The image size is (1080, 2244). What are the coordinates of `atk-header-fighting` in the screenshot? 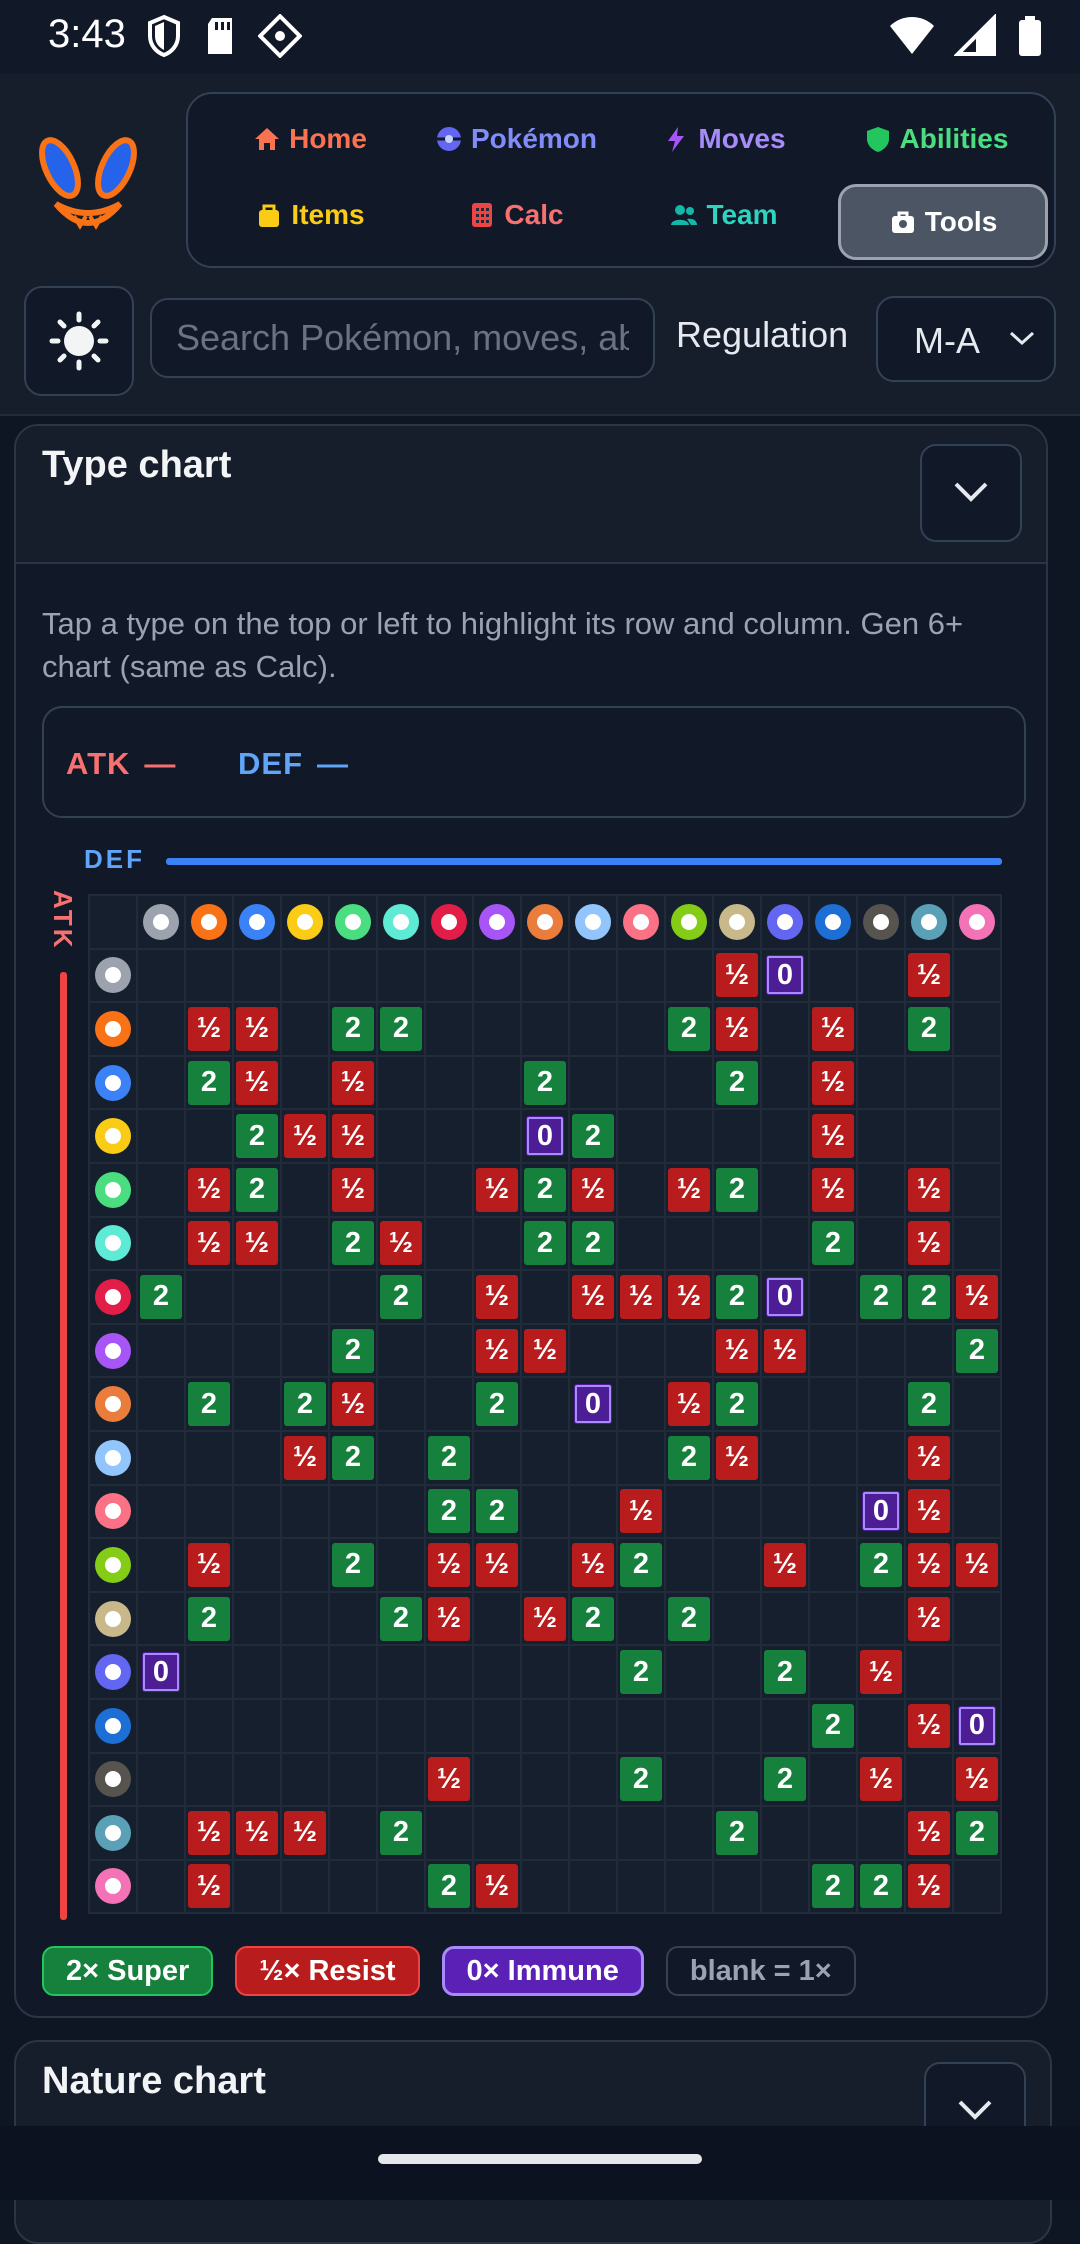 It's located at (113, 1297).